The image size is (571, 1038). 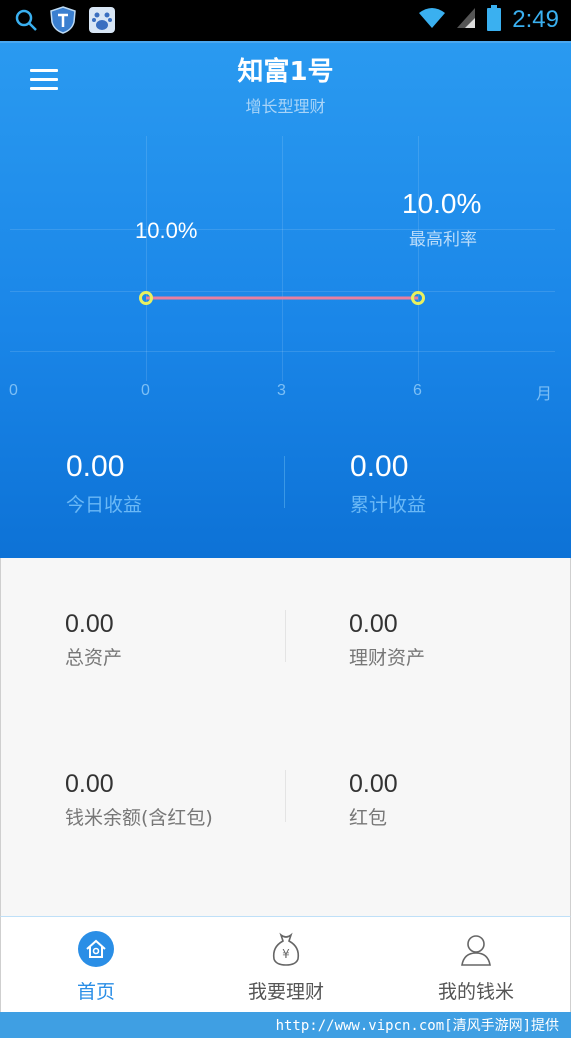 I want to click on red-packet-label: 红包, so click(x=368, y=818).